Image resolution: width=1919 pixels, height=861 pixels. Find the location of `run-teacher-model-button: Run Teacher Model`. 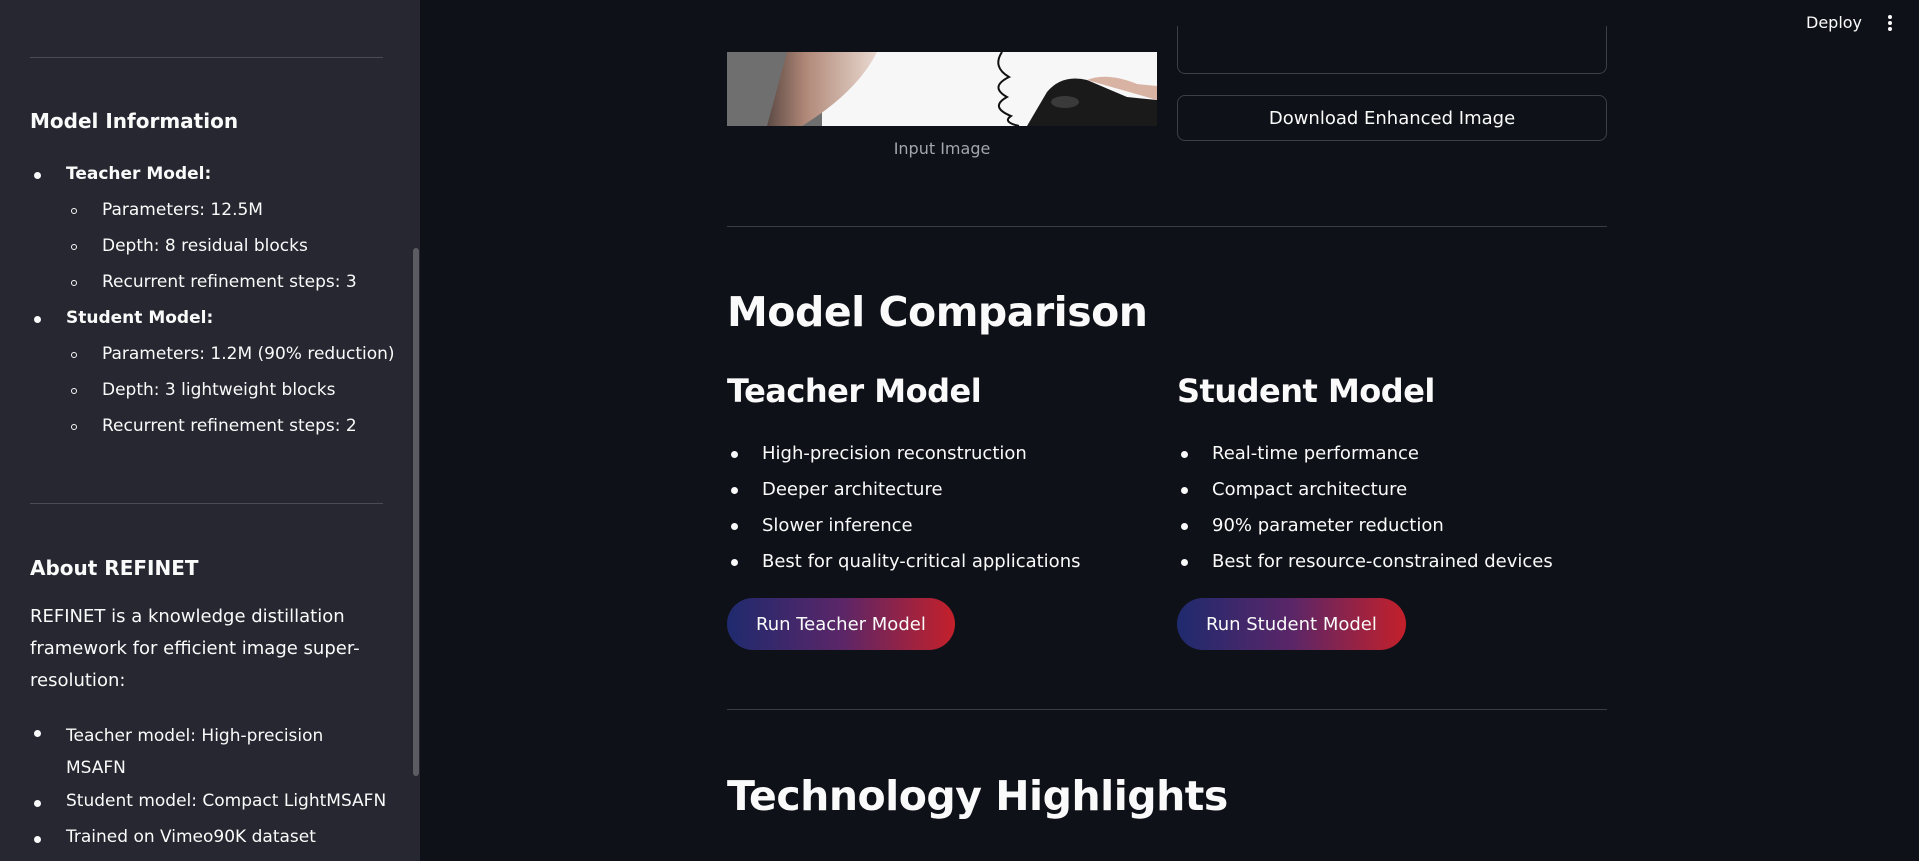

run-teacher-model-button: Run Teacher Model is located at coordinates (841, 624).